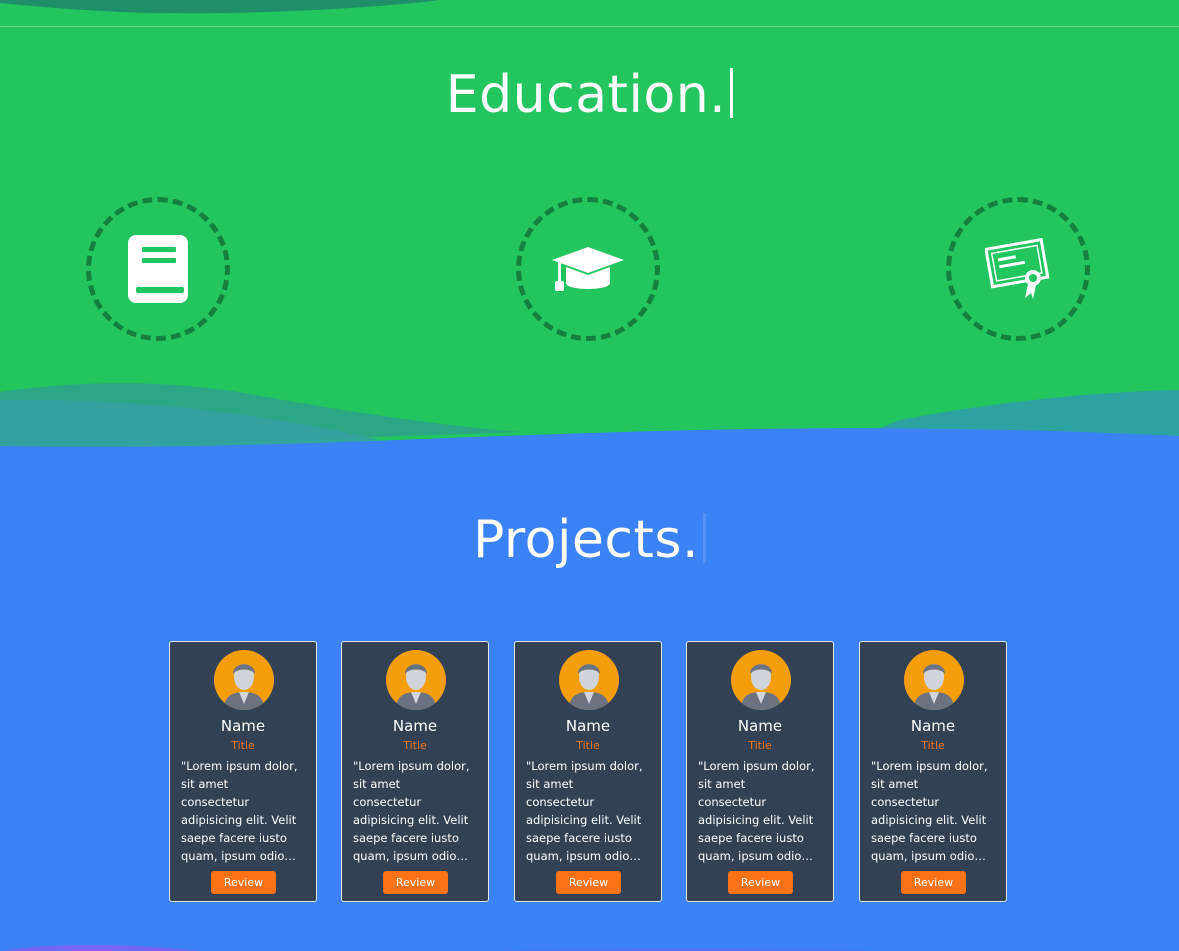 The image size is (1179, 951). I want to click on graduation-icon-circle, so click(588, 269).